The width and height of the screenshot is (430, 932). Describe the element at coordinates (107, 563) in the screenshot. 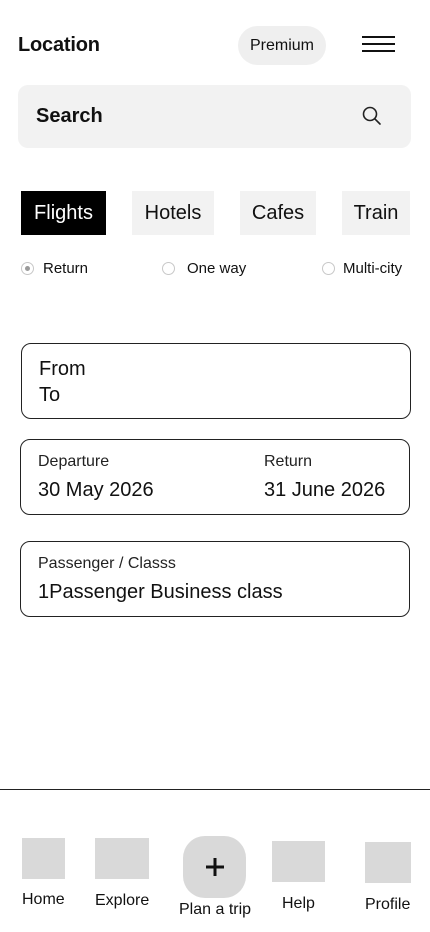

I see `passenger-label: Passenger / Classs` at that location.